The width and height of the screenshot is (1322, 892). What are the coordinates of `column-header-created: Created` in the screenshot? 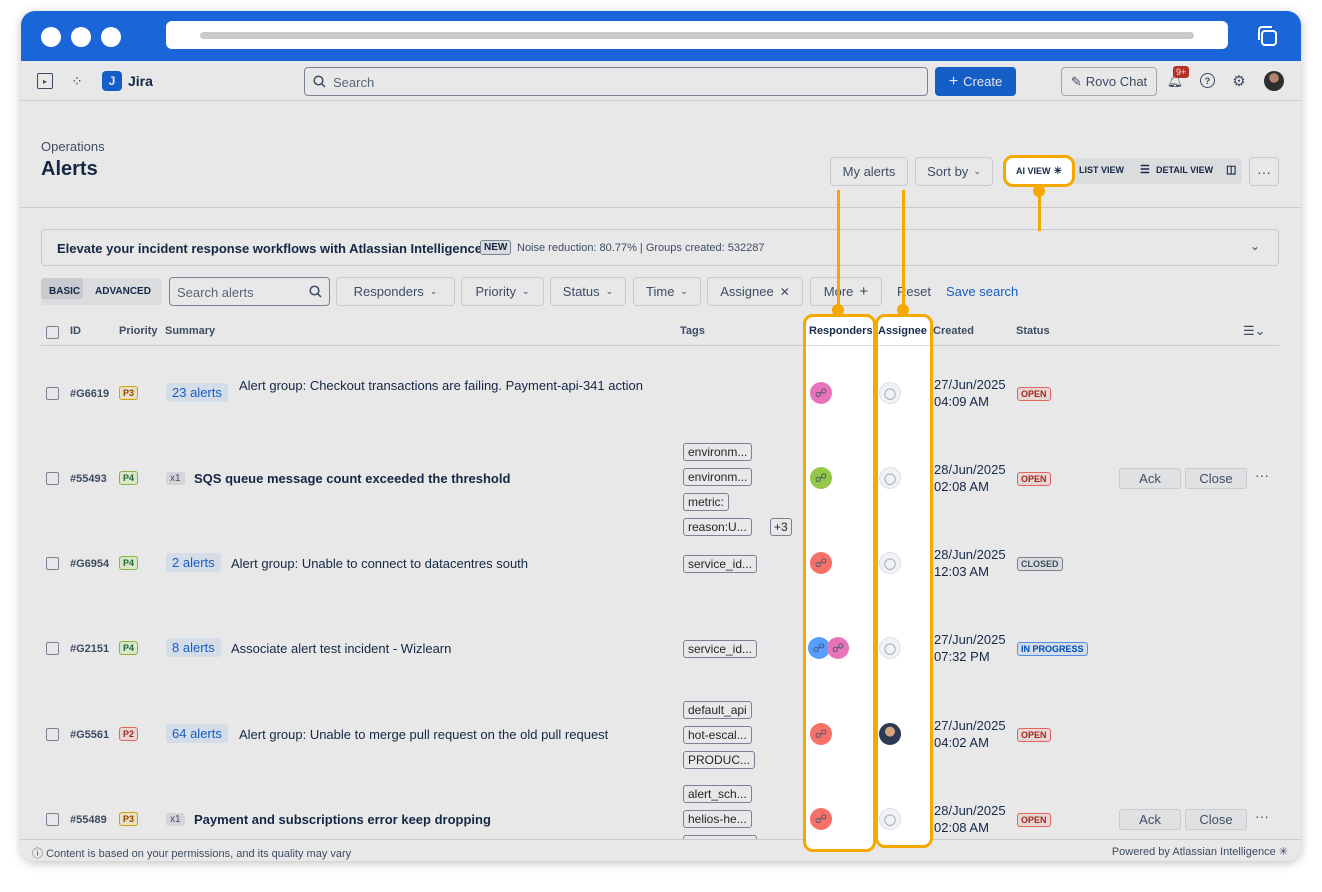 It's located at (953, 331).